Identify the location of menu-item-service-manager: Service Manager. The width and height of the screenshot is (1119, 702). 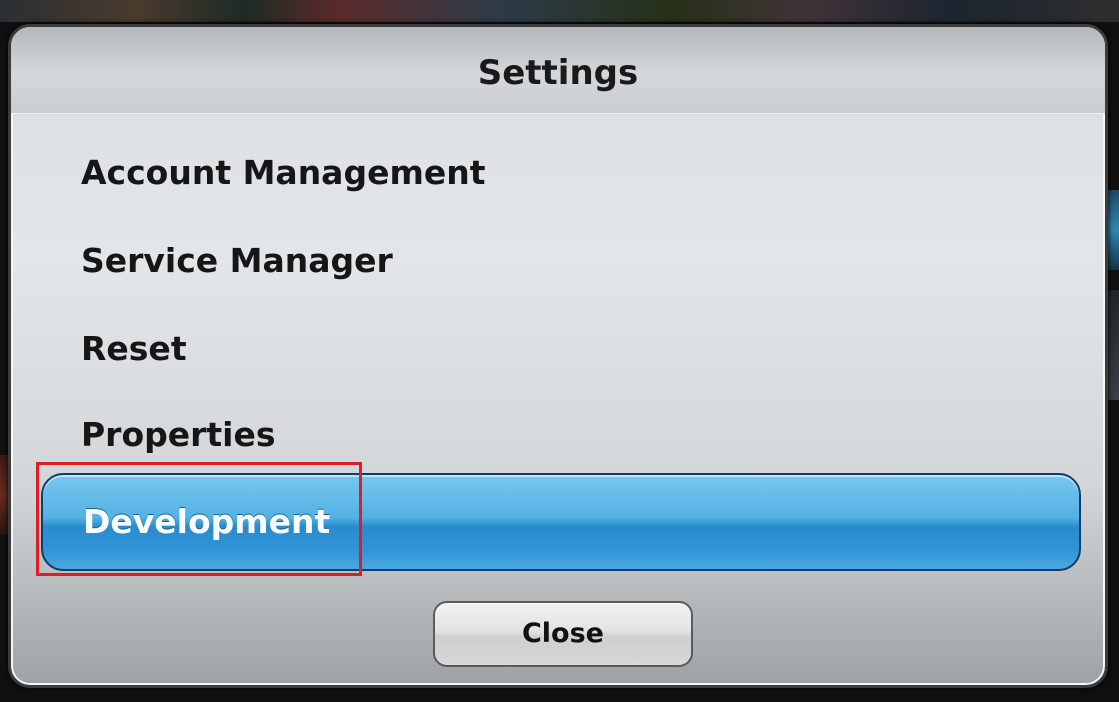
(237, 261).